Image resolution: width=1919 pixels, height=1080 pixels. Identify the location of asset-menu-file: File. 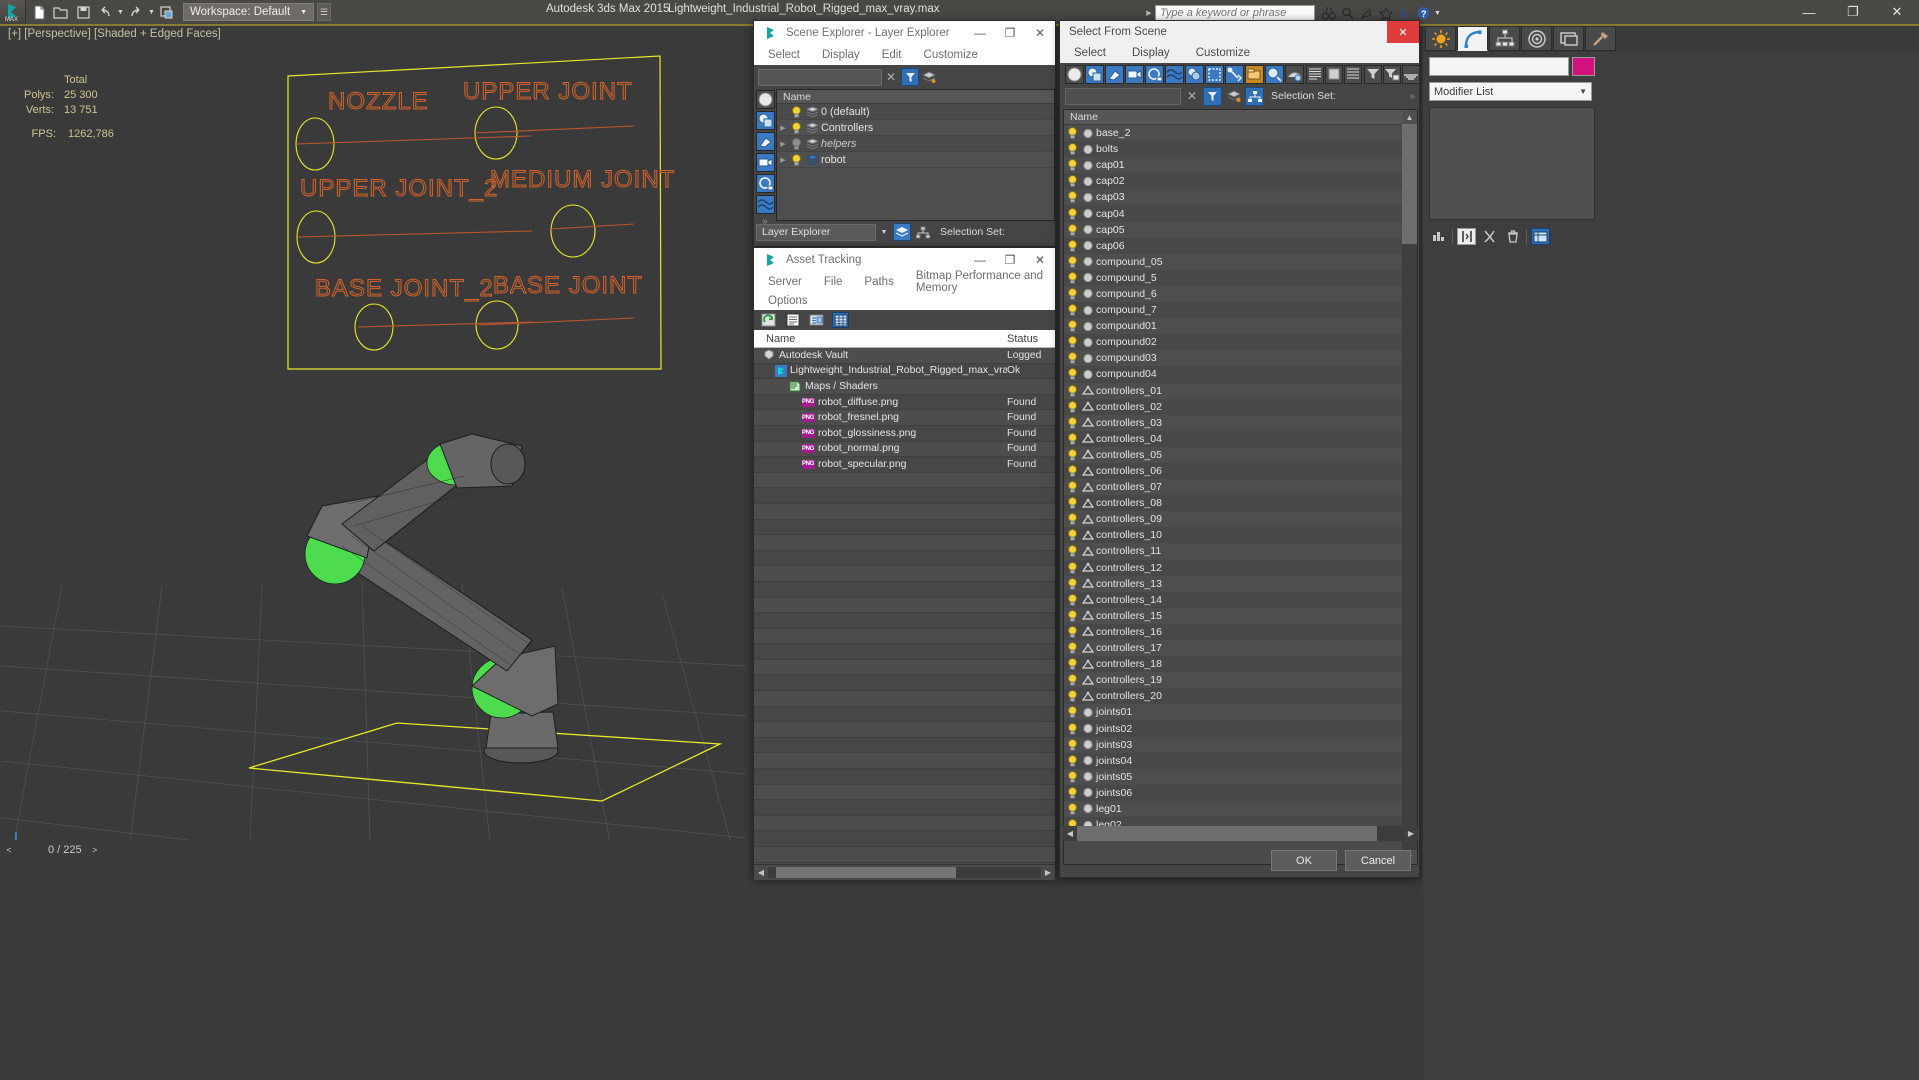
(833, 282).